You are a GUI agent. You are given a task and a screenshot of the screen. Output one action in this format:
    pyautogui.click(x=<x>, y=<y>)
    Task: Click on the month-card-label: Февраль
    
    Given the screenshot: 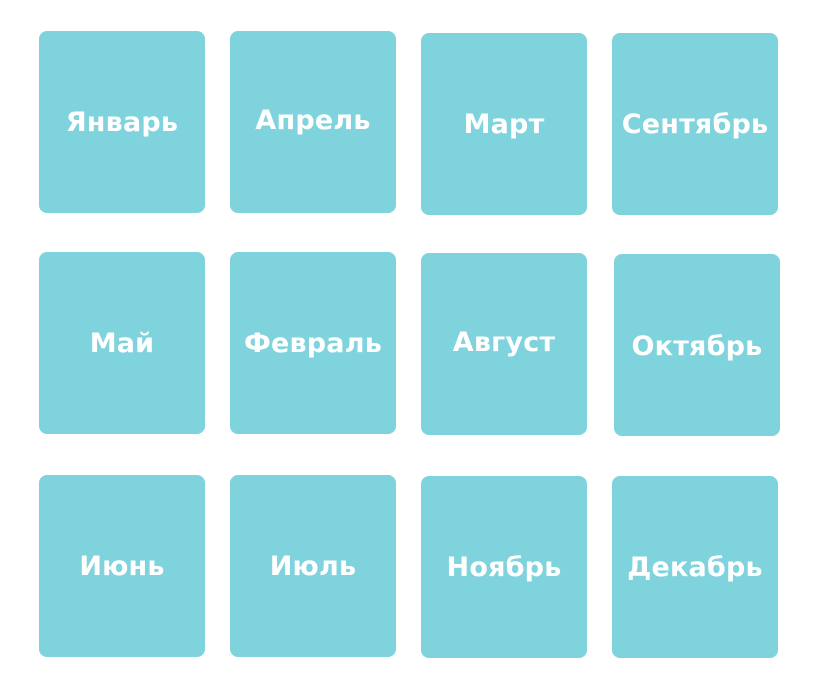 What is the action you would take?
    pyautogui.click(x=313, y=343)
    